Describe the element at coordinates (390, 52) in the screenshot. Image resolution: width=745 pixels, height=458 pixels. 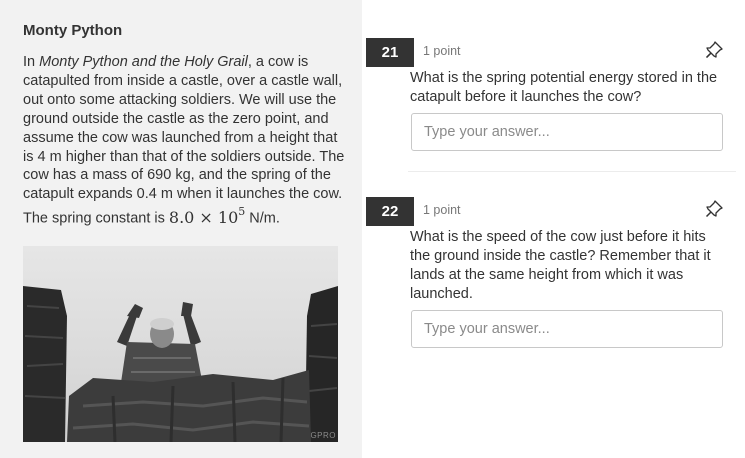
I see `question-number-badge: 21` at that location.